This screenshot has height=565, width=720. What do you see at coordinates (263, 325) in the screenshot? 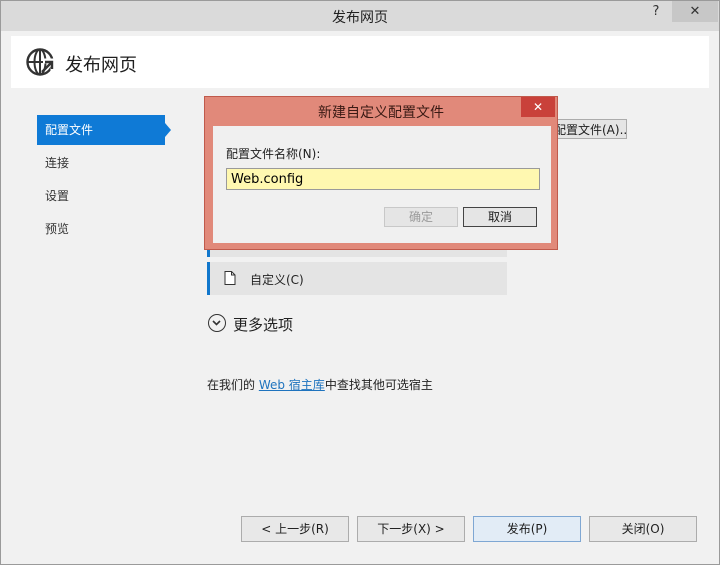
I see `more-options-label: 更多选项` at bounding box center [263, 325].